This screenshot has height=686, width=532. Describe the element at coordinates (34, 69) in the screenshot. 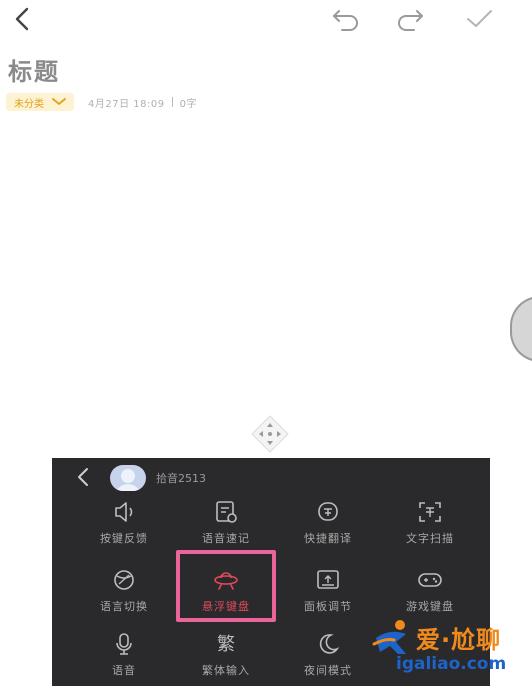

I see `note-title-input: 标题` at that location.